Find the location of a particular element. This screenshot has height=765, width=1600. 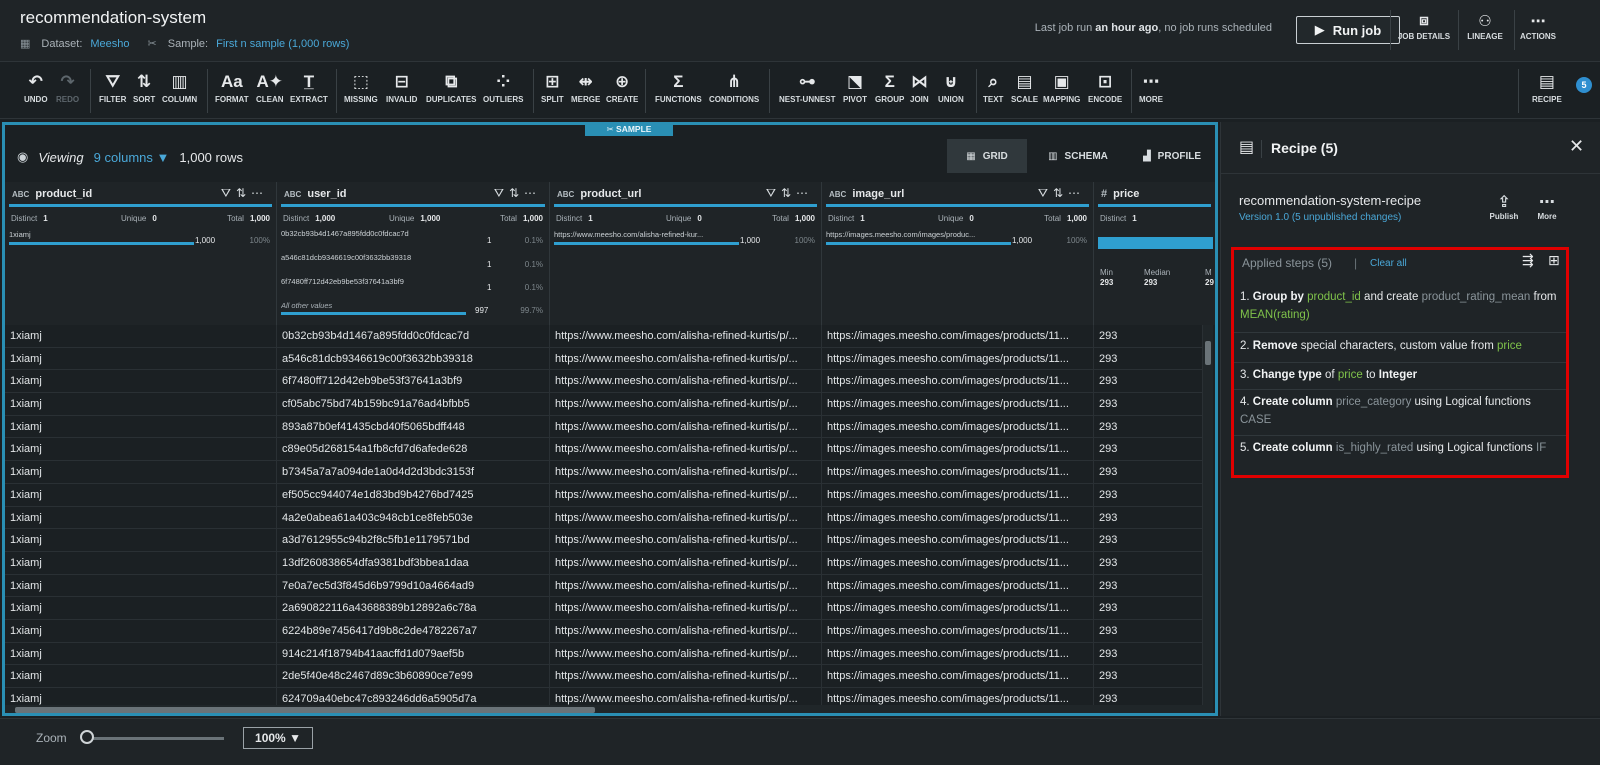

publish-button: ⇪ Publish is located at coordinates (1504, 206).